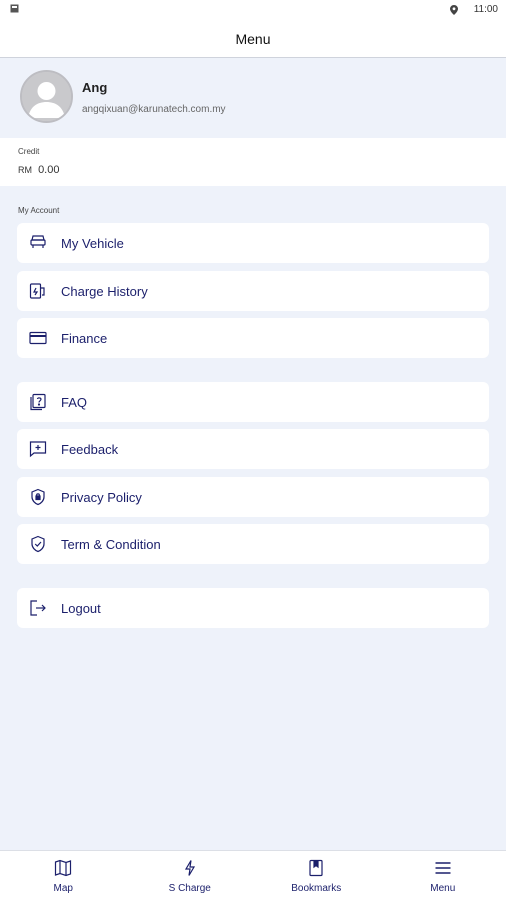 This screenshot has height=900, width=506. I want to click on menu-item-my-vehicle: My Vehicle, so click(253, 243).